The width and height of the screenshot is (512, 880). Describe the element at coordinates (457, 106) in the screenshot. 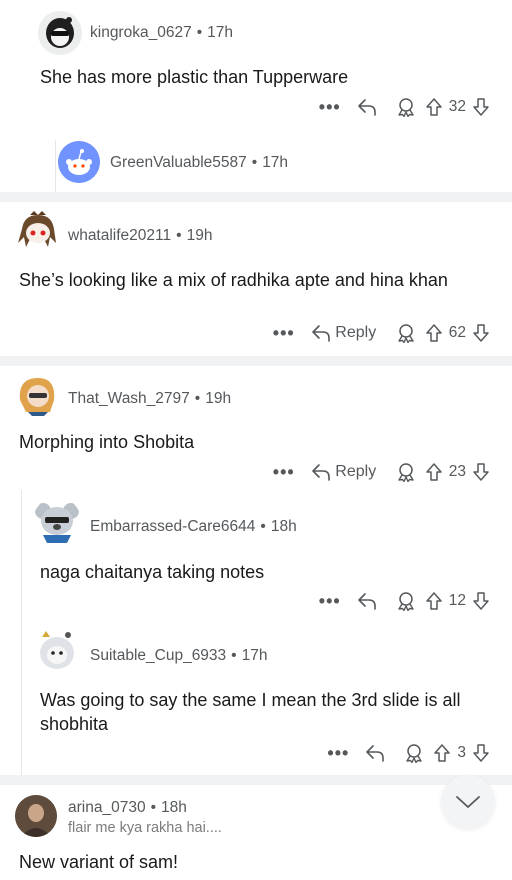

I see `vote-count: 32` at that location.